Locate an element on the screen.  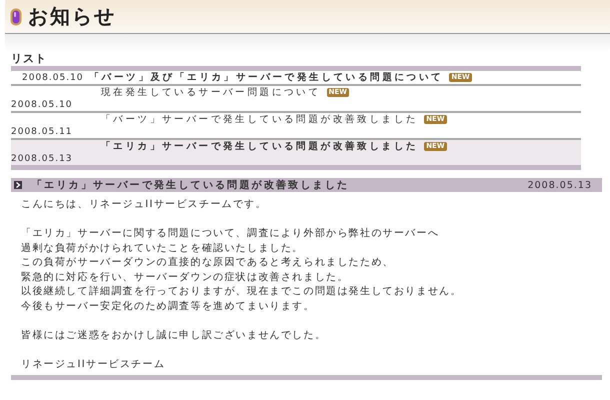
news-title: 現在発生しているサーバー問題について is located at coordinates (211, 92).